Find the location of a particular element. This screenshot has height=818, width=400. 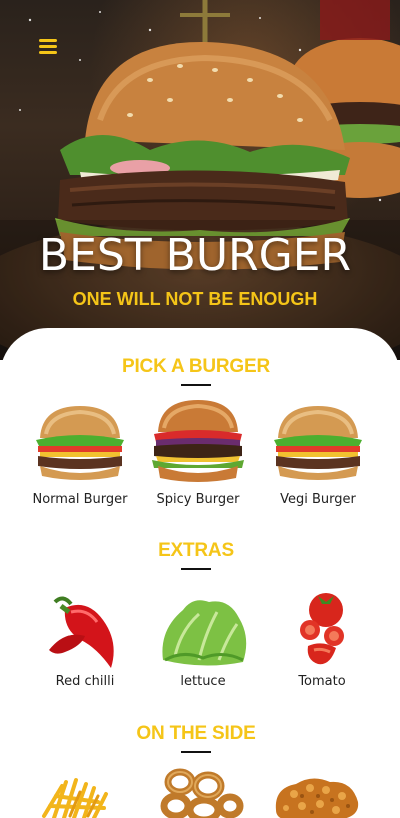

burger-item-normal: Normal Burger is located at coordinates (80, 453).